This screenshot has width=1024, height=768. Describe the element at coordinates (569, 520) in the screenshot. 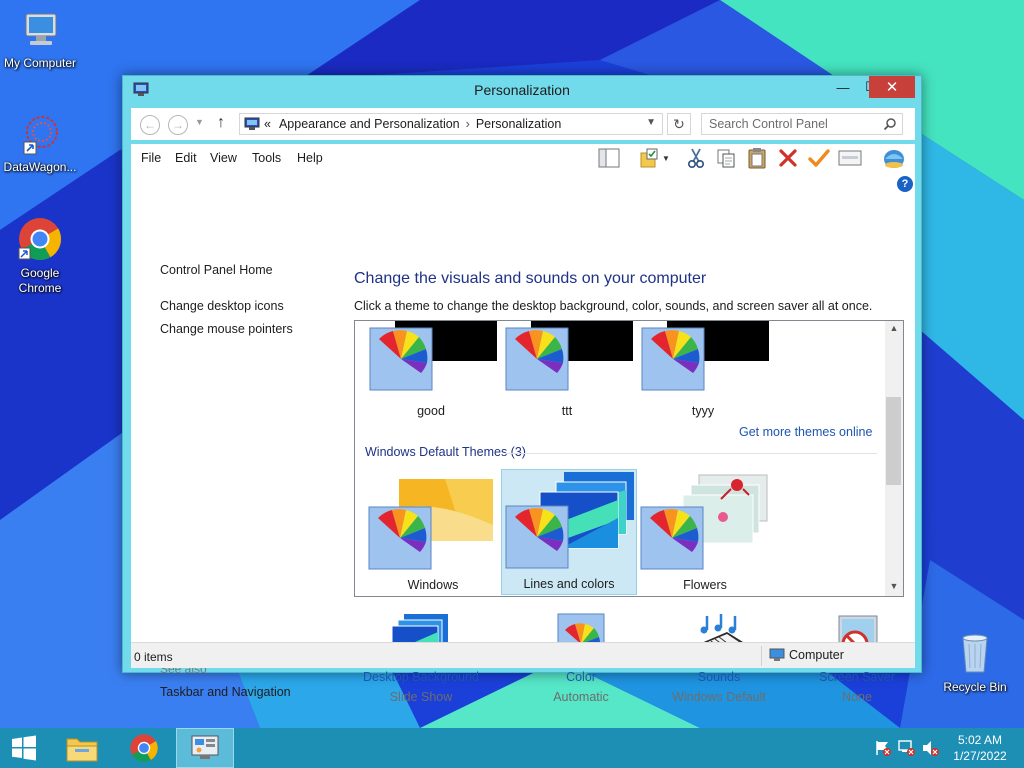

I see `theme-preview-lines-and-colors` at that location.